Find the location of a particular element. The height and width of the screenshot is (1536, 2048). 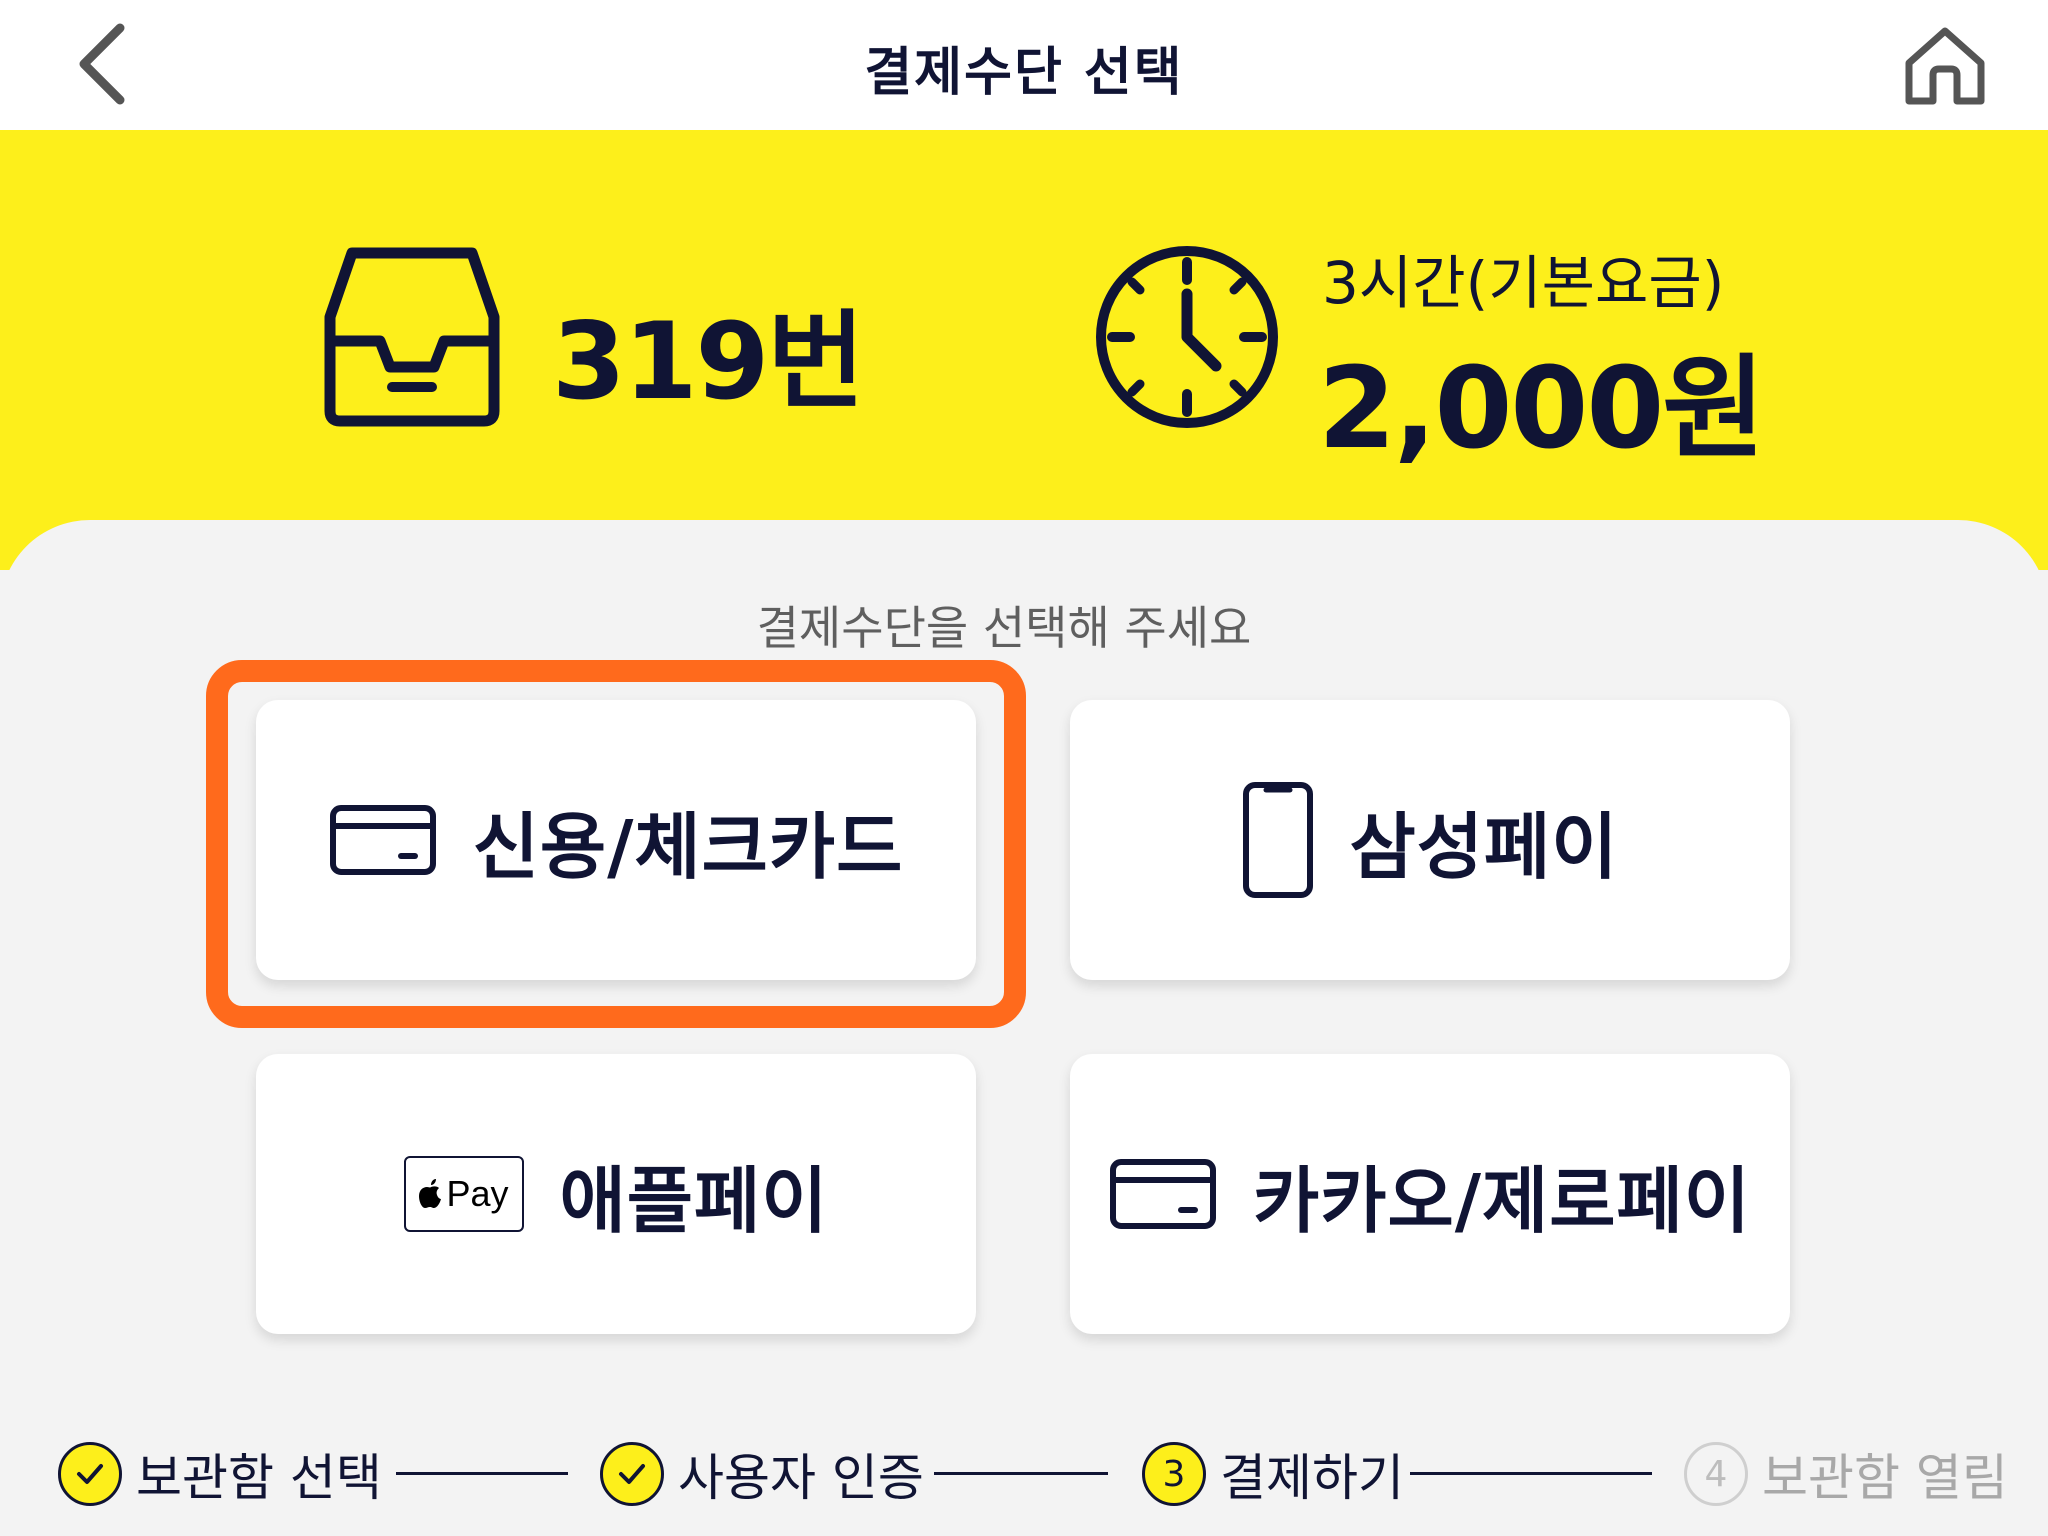

select-prompt: 결제수단을 선택해 주세요 is located at coordinates (1004, 628).